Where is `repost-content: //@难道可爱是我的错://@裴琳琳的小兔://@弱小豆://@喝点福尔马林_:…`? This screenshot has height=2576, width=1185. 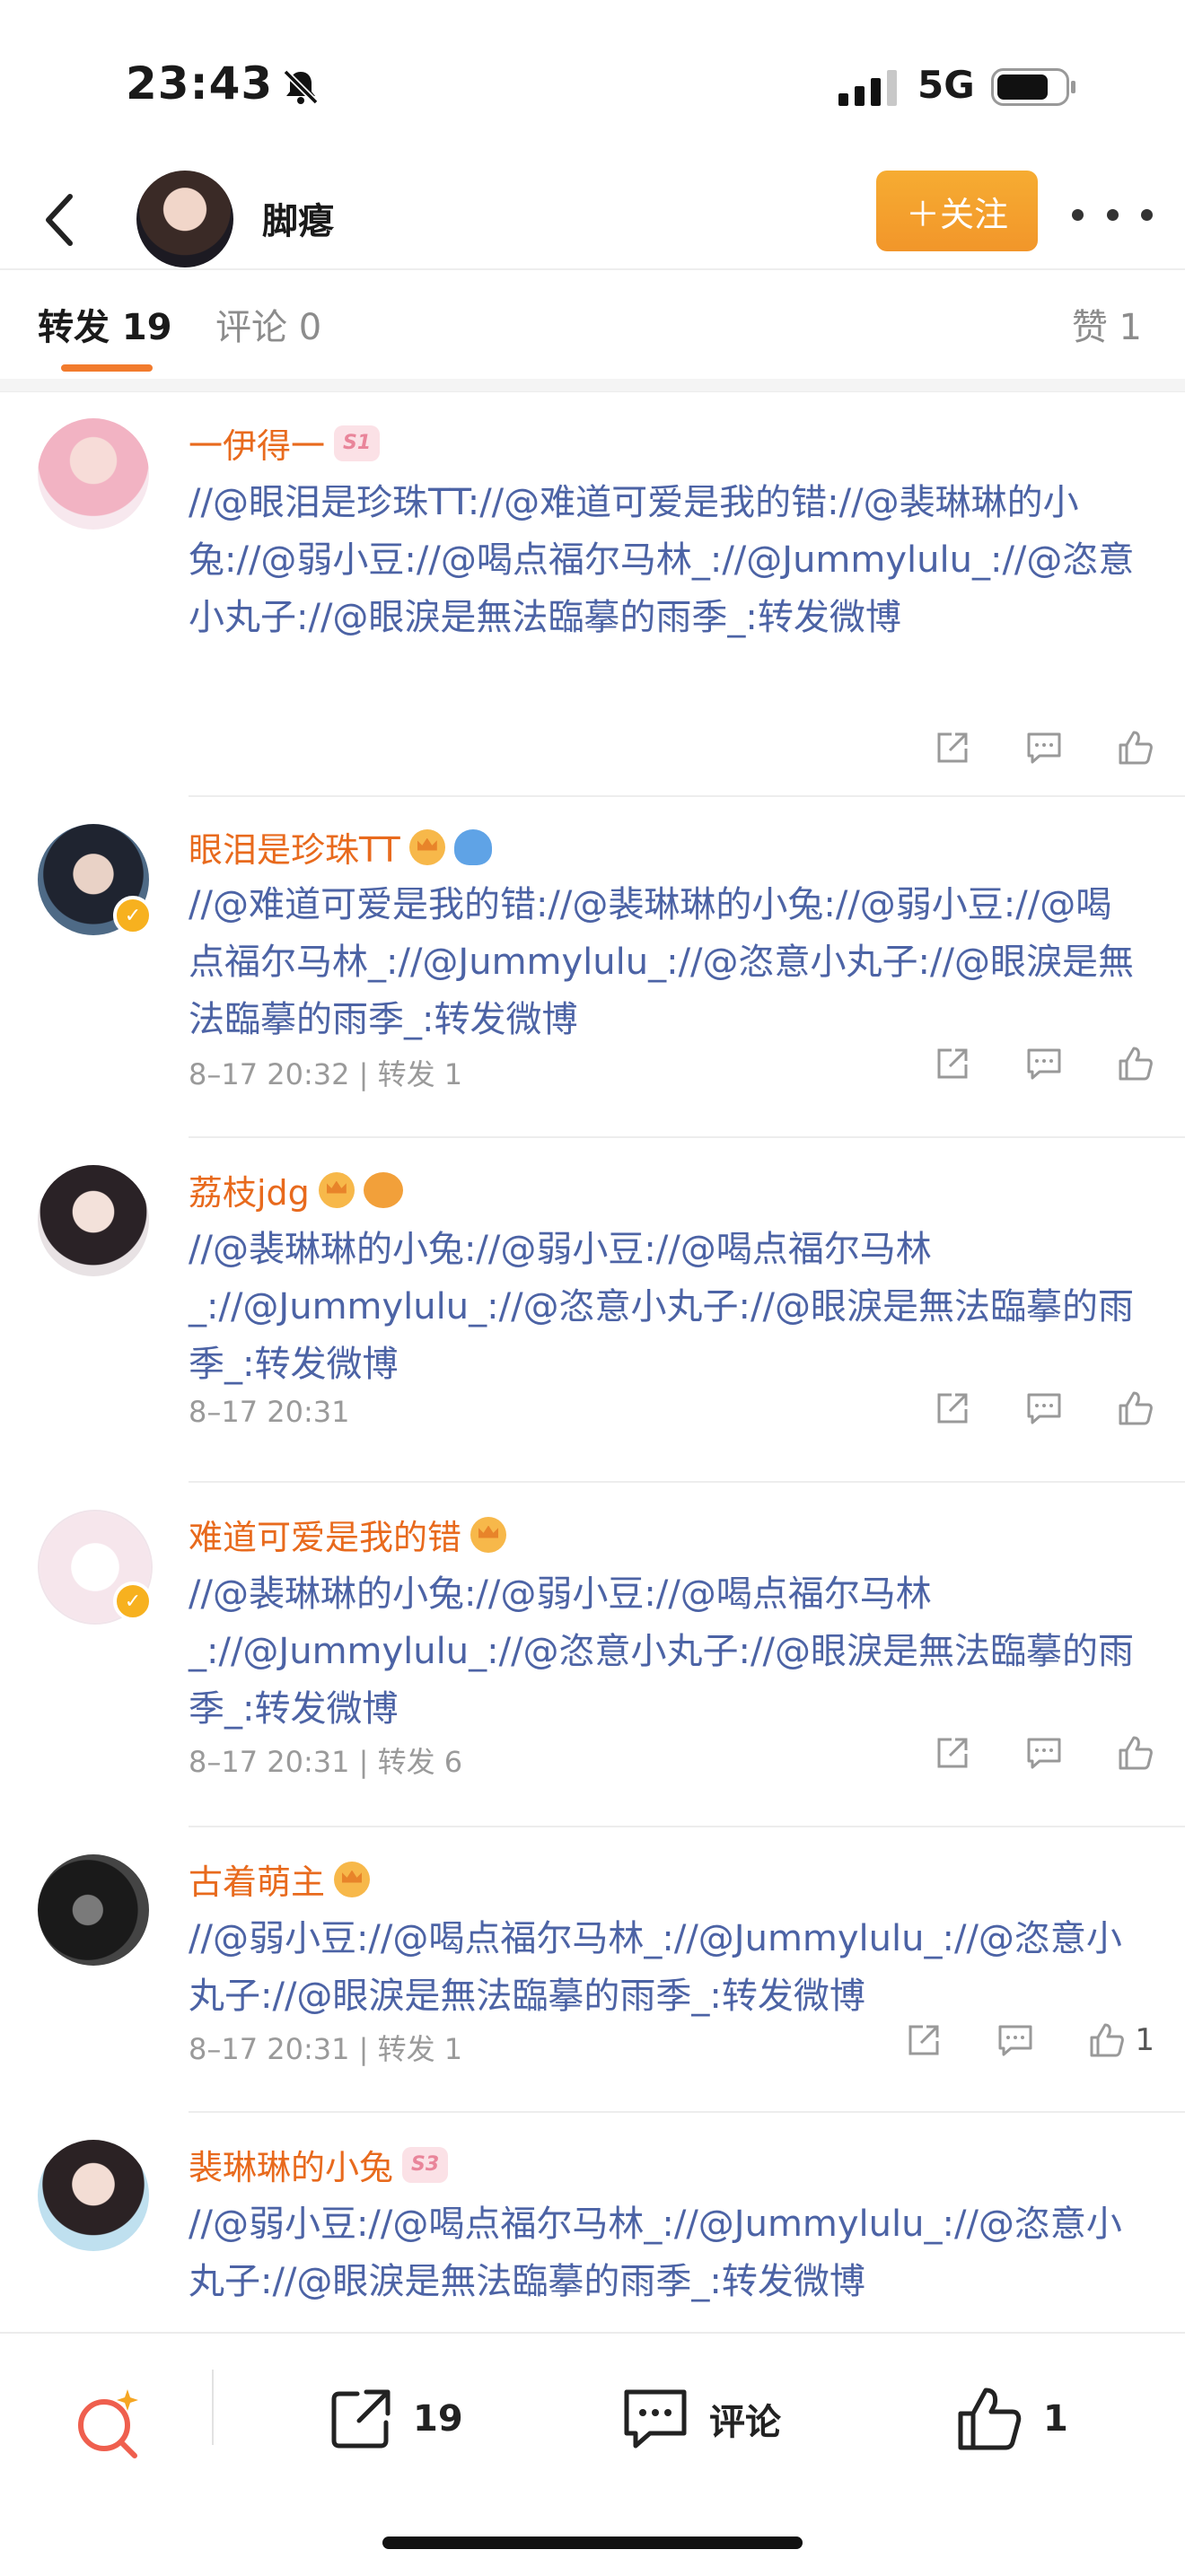 repost-content: //@难道可爱是我的错://@裴琳琳的小兔://@弱小豆://@喝点福尔马林_:… is located at coordinates (664, 962).